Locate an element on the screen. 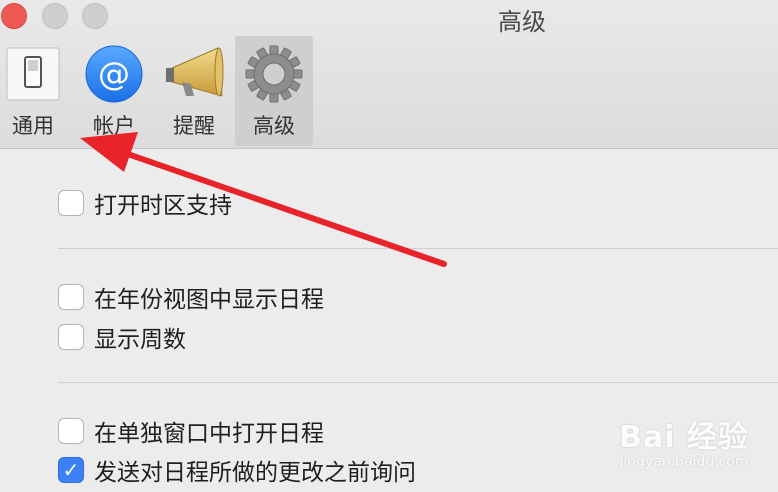 Image resolution: width=778 pixels, height=492 pixels. toolbar-tab-label: 提醒 is located at coordinates (194, 126).